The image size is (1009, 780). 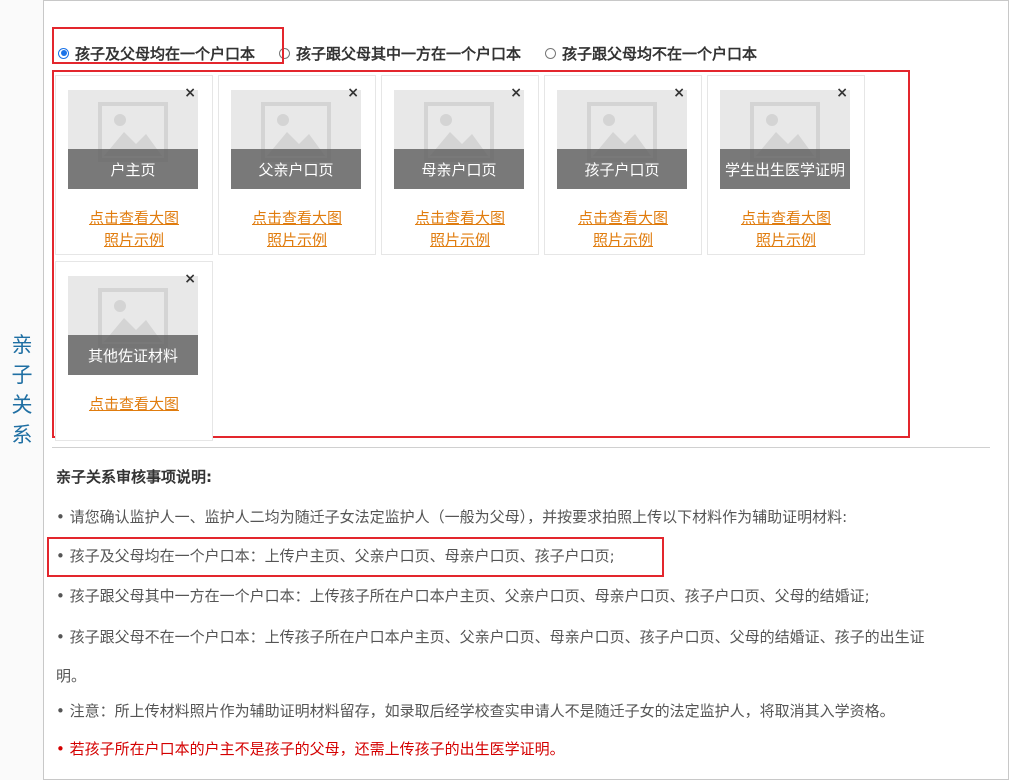 I want to click on upload-title: 孩子户口页, so click(x=622, y=169).